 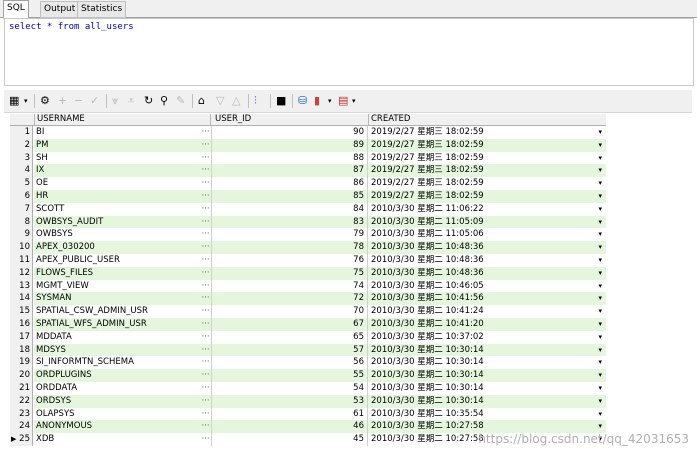 I want to click on cell-username: HR, so click(x=122, y=196).